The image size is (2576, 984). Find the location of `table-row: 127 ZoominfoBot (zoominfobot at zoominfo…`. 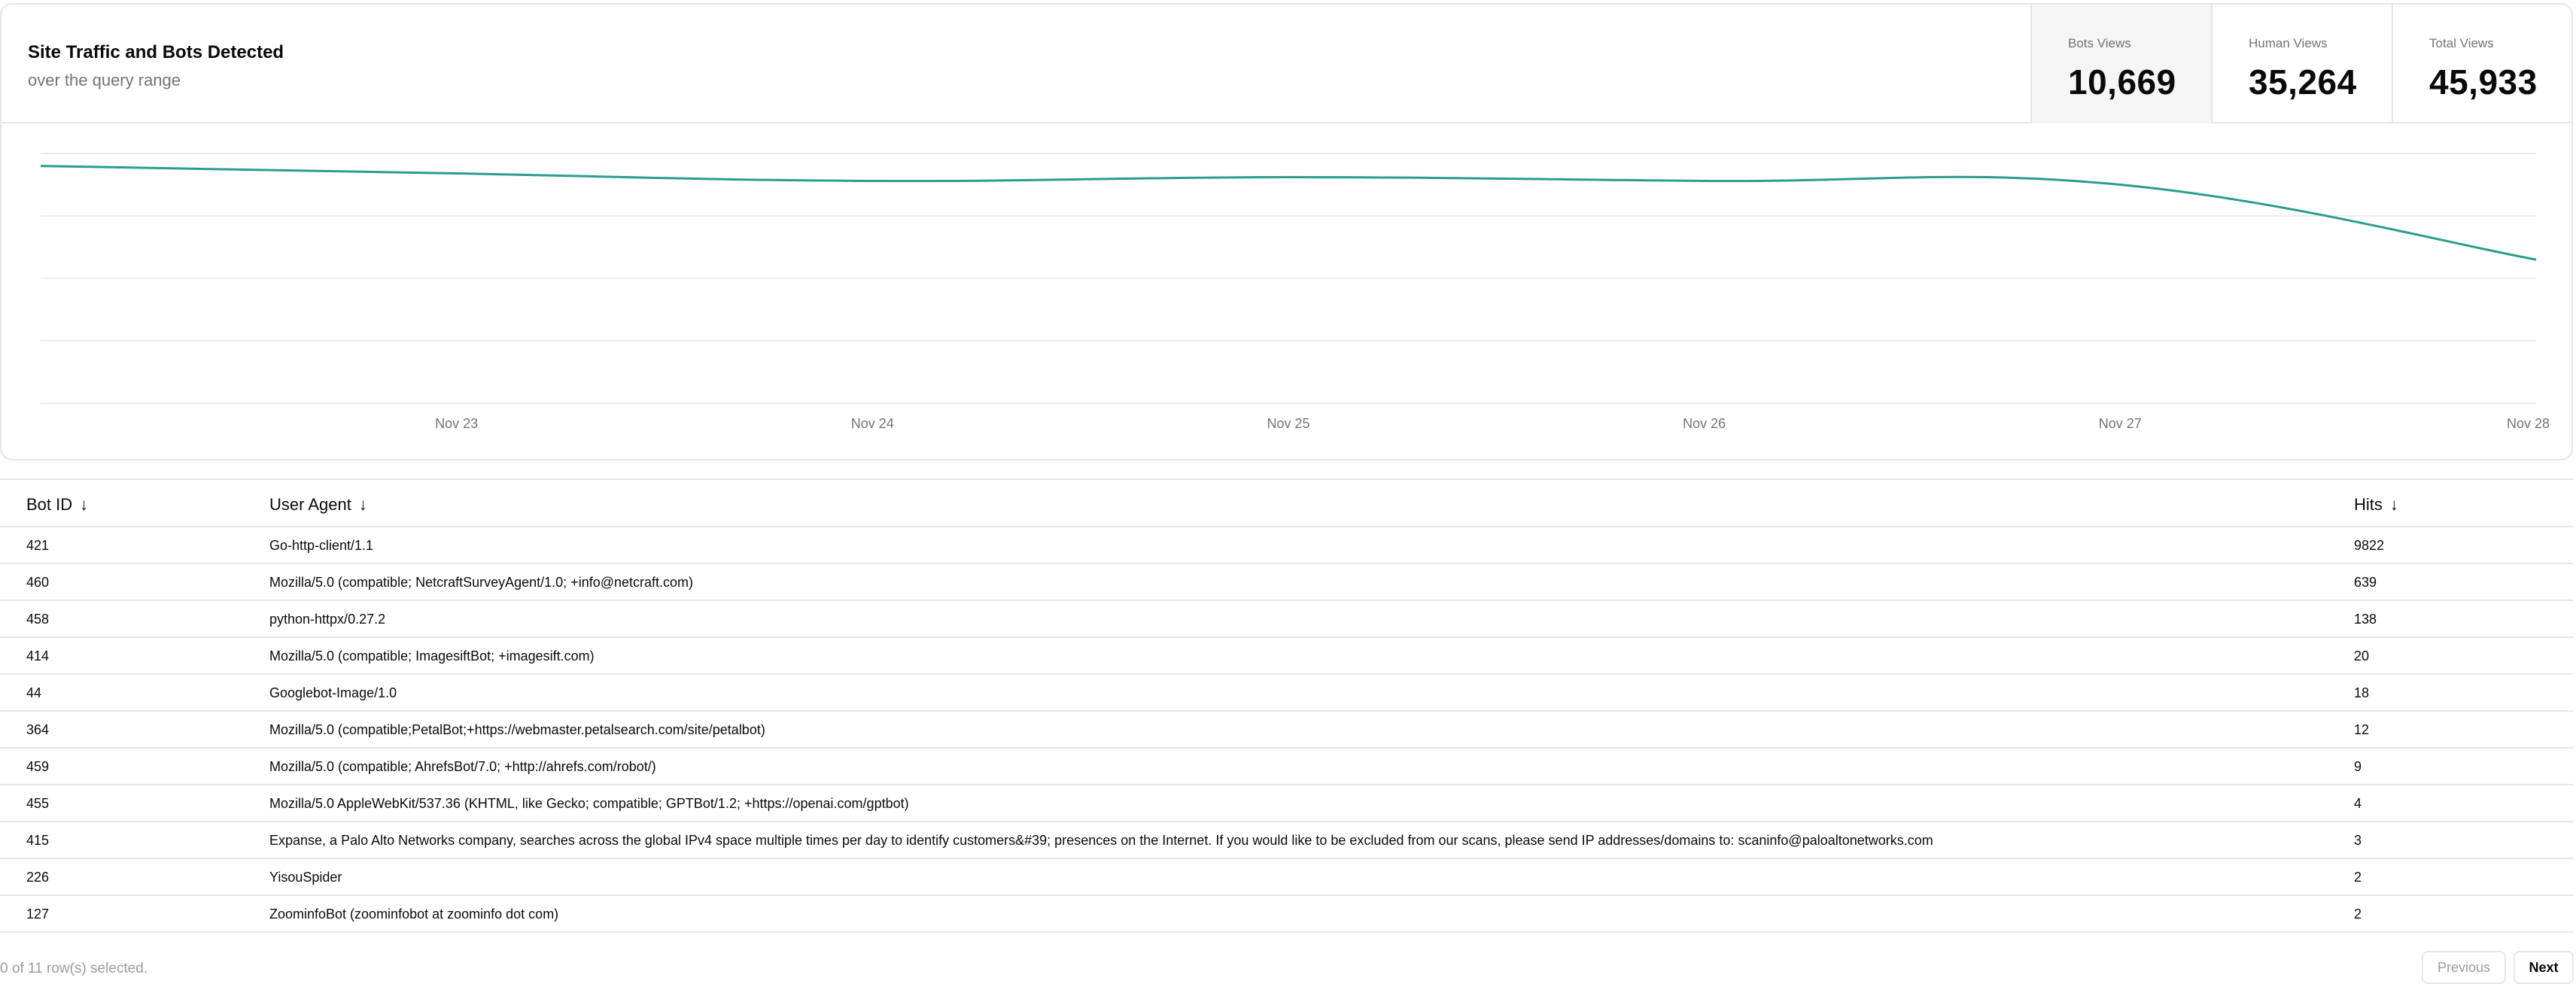

table-row: 127 ZoominfoBot (zoominfobot at zoominfo… is located at coordinates (1286, 915).